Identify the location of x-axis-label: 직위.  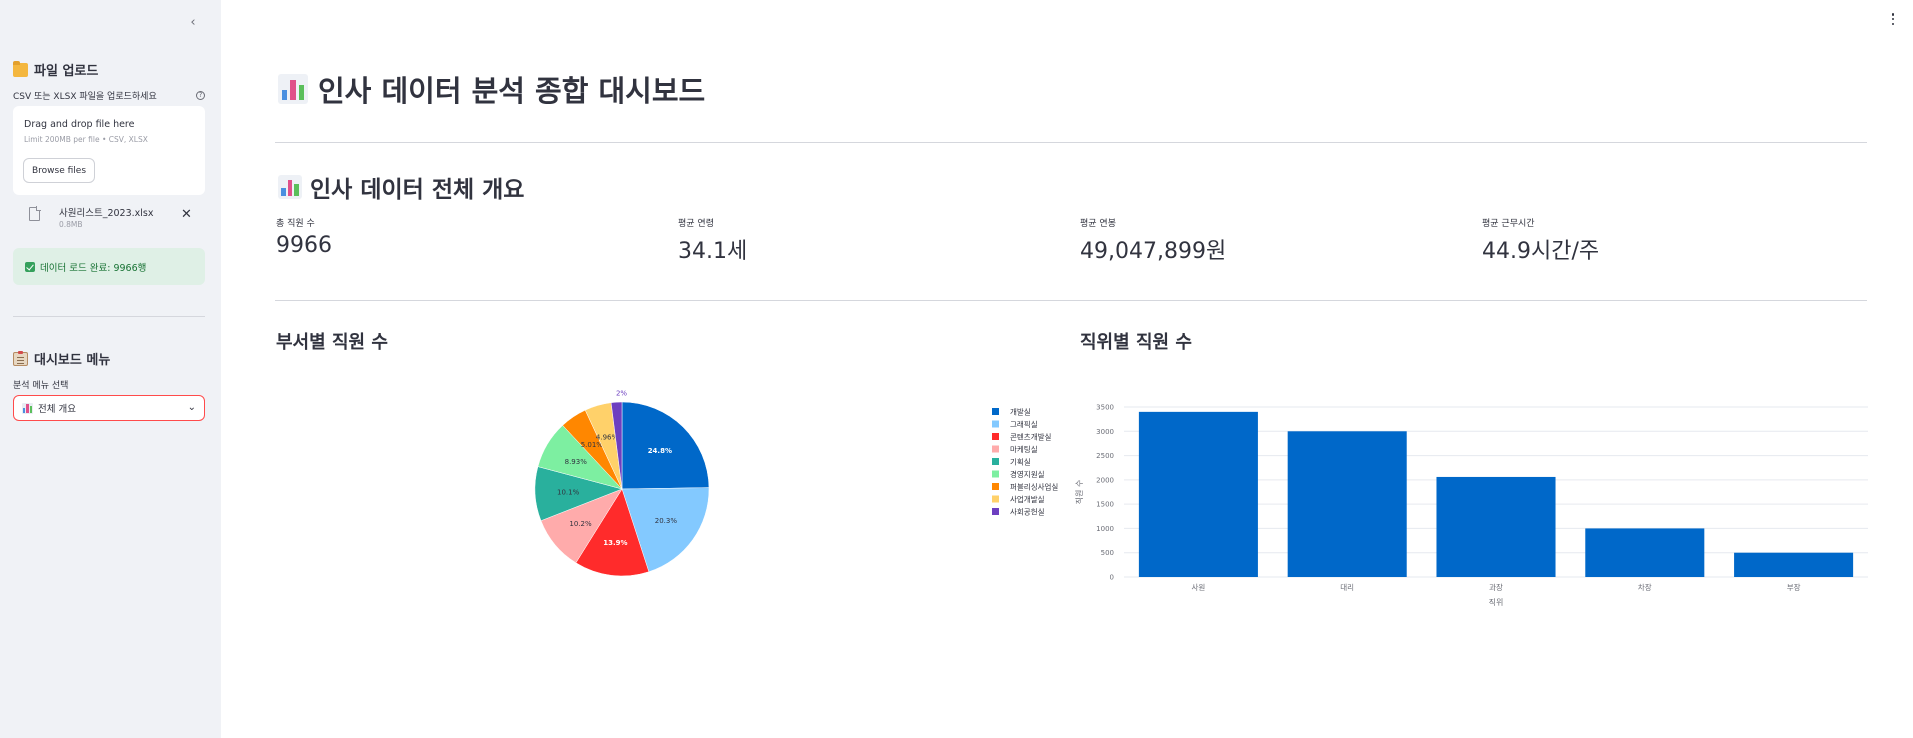
(1496, 602).